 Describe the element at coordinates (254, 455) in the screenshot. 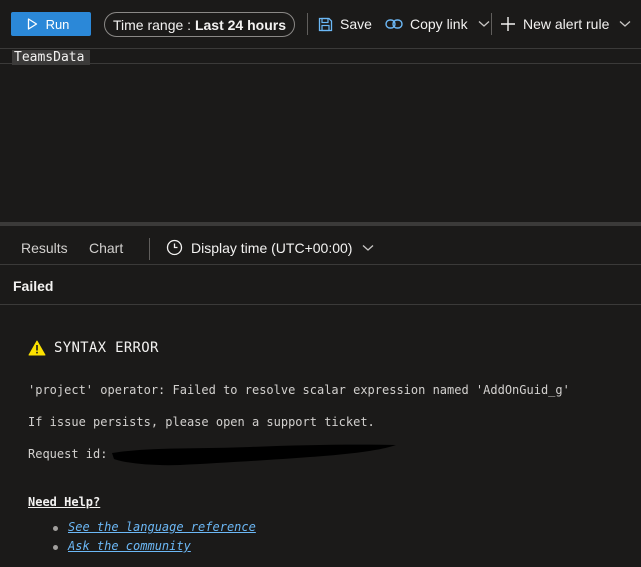

I see `redaction-mark` at that location.